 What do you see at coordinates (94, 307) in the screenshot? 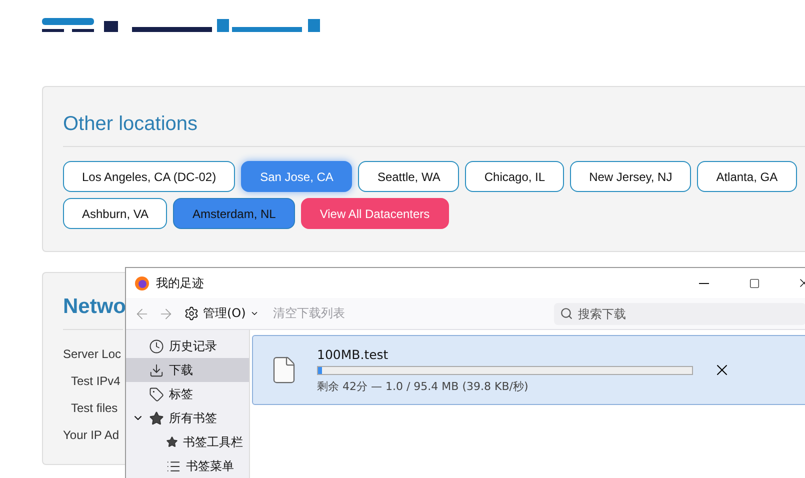
I see `section-title: Netwo` at bounding box center [94, 307].